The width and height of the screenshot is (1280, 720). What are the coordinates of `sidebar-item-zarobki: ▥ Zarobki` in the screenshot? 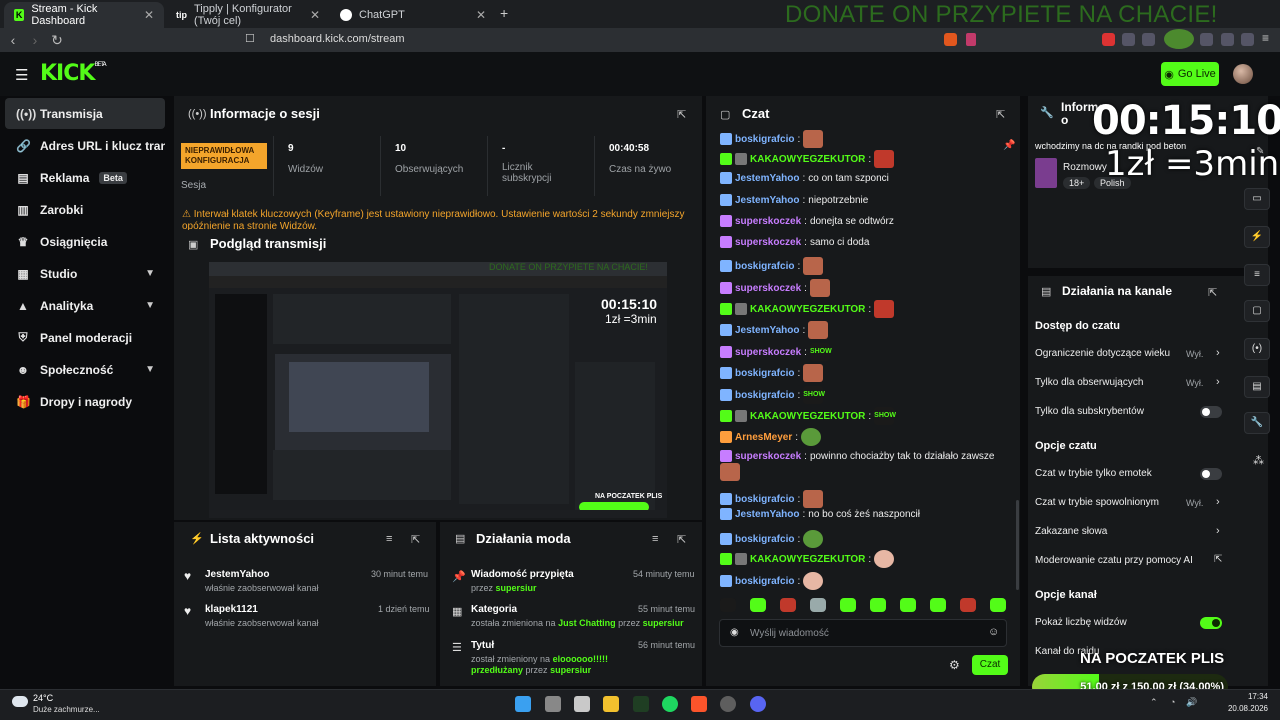 It's located at (85, 209).